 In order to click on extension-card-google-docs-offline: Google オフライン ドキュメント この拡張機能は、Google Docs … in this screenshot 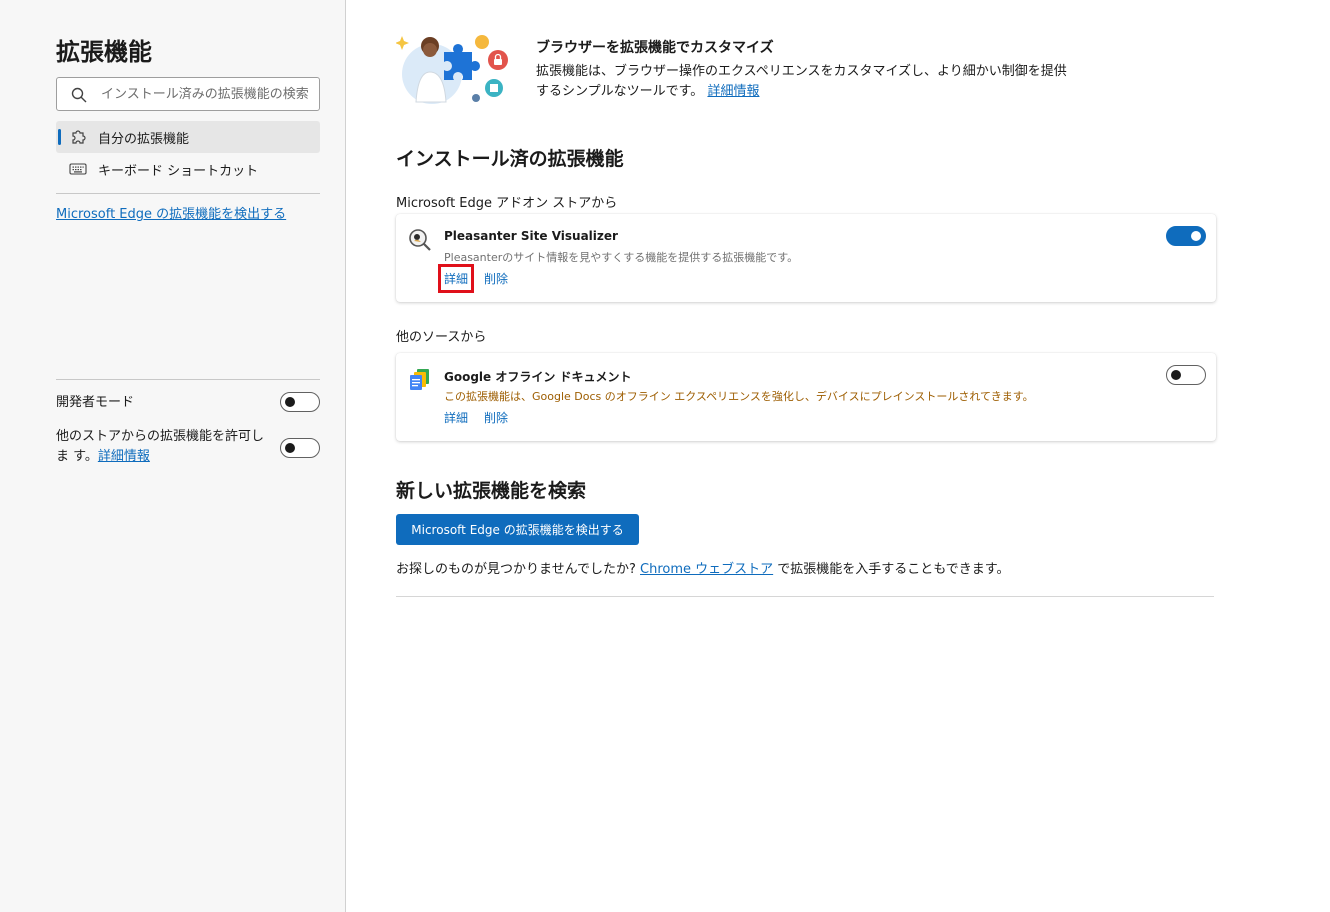, I will do `click(806, 397)`.